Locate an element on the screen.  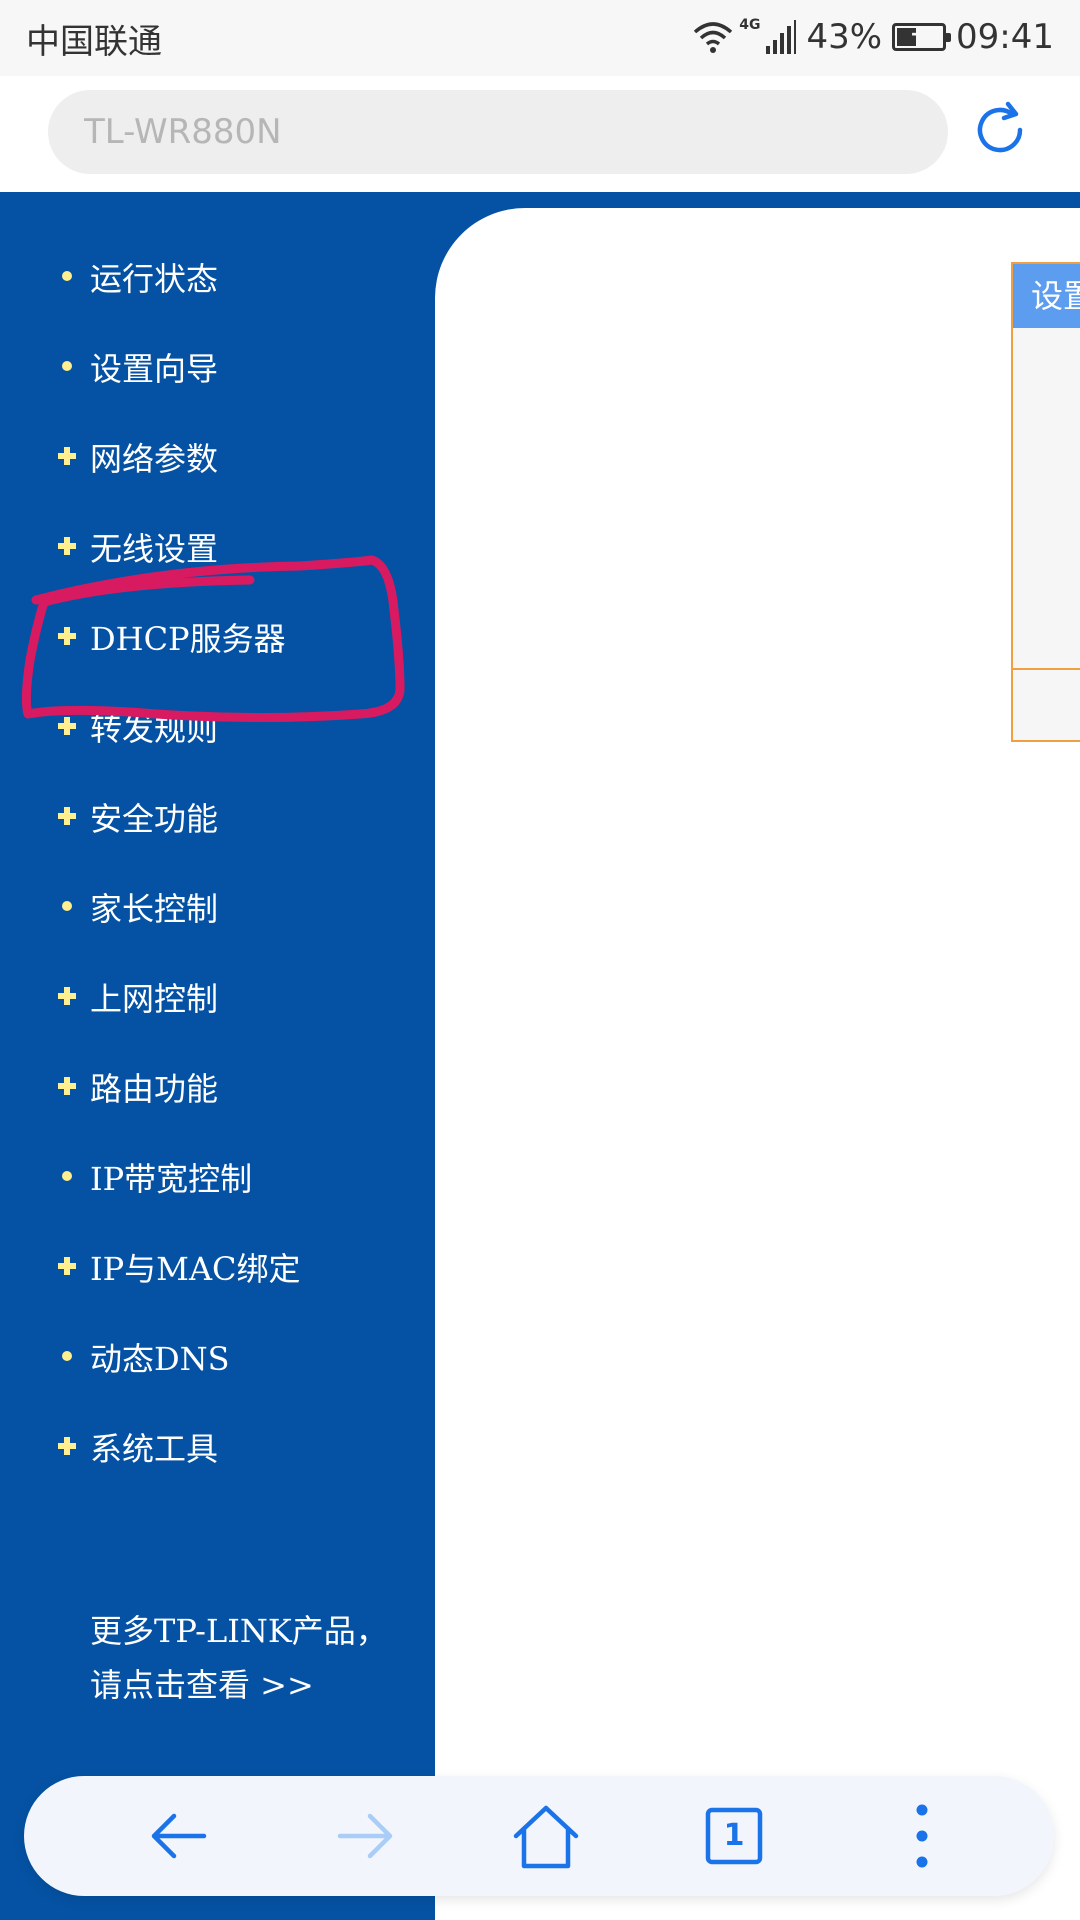
refresh-button is located at coordinates (1000, 130).